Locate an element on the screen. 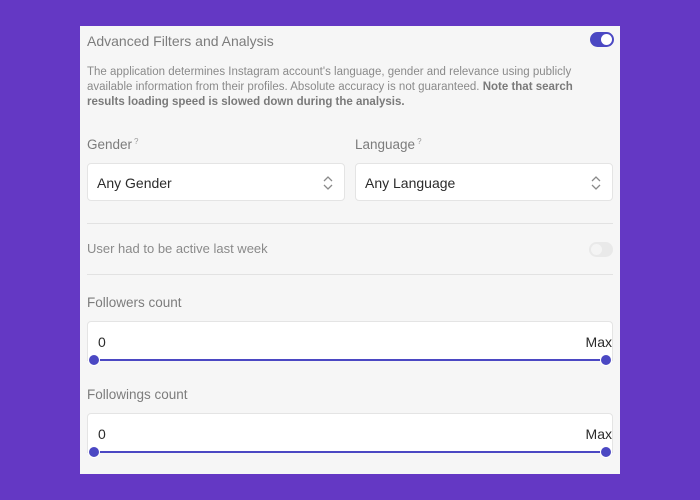  gender-label: Gender? is located at coordinates (112, 145).